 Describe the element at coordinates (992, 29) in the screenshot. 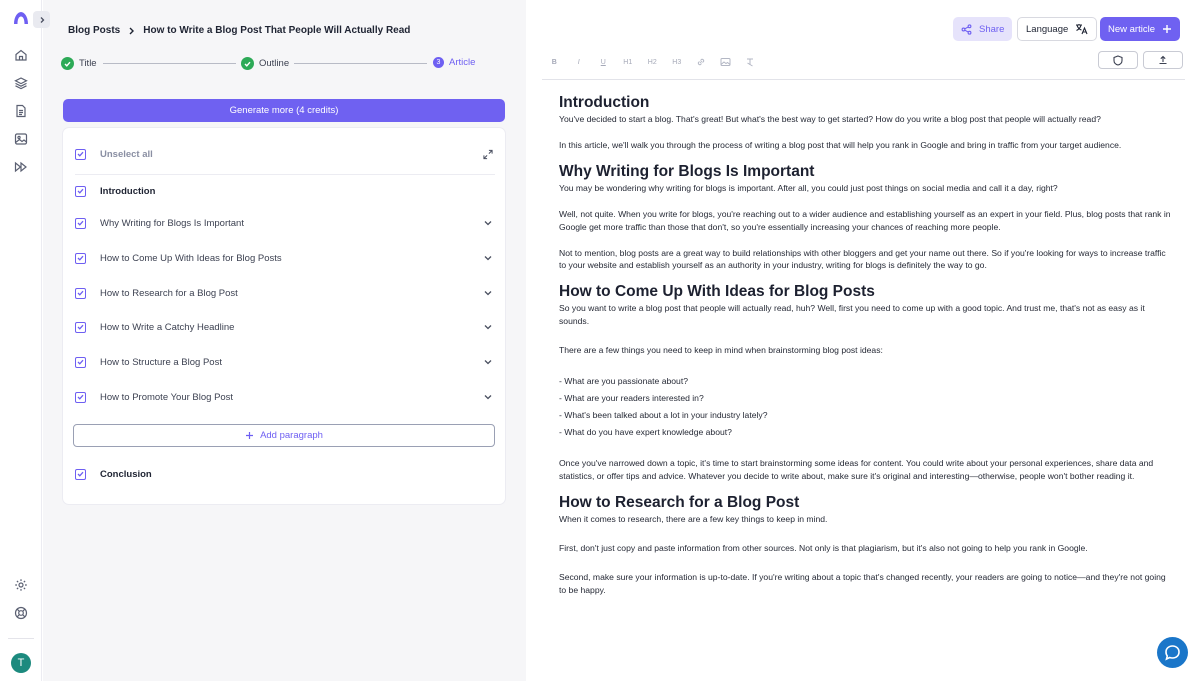

I see `share-label: Share` at that location.